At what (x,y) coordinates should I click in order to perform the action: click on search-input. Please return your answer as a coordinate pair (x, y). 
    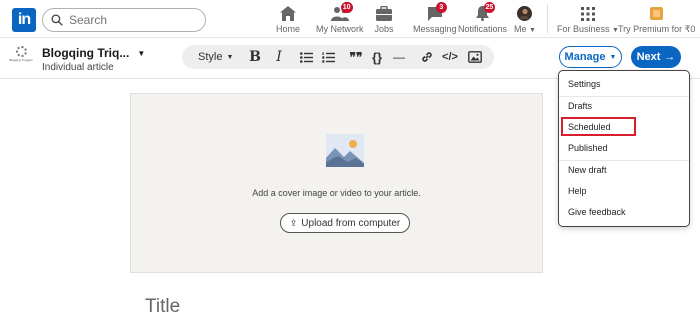
    Looking at the image, I should click on (134, 20).